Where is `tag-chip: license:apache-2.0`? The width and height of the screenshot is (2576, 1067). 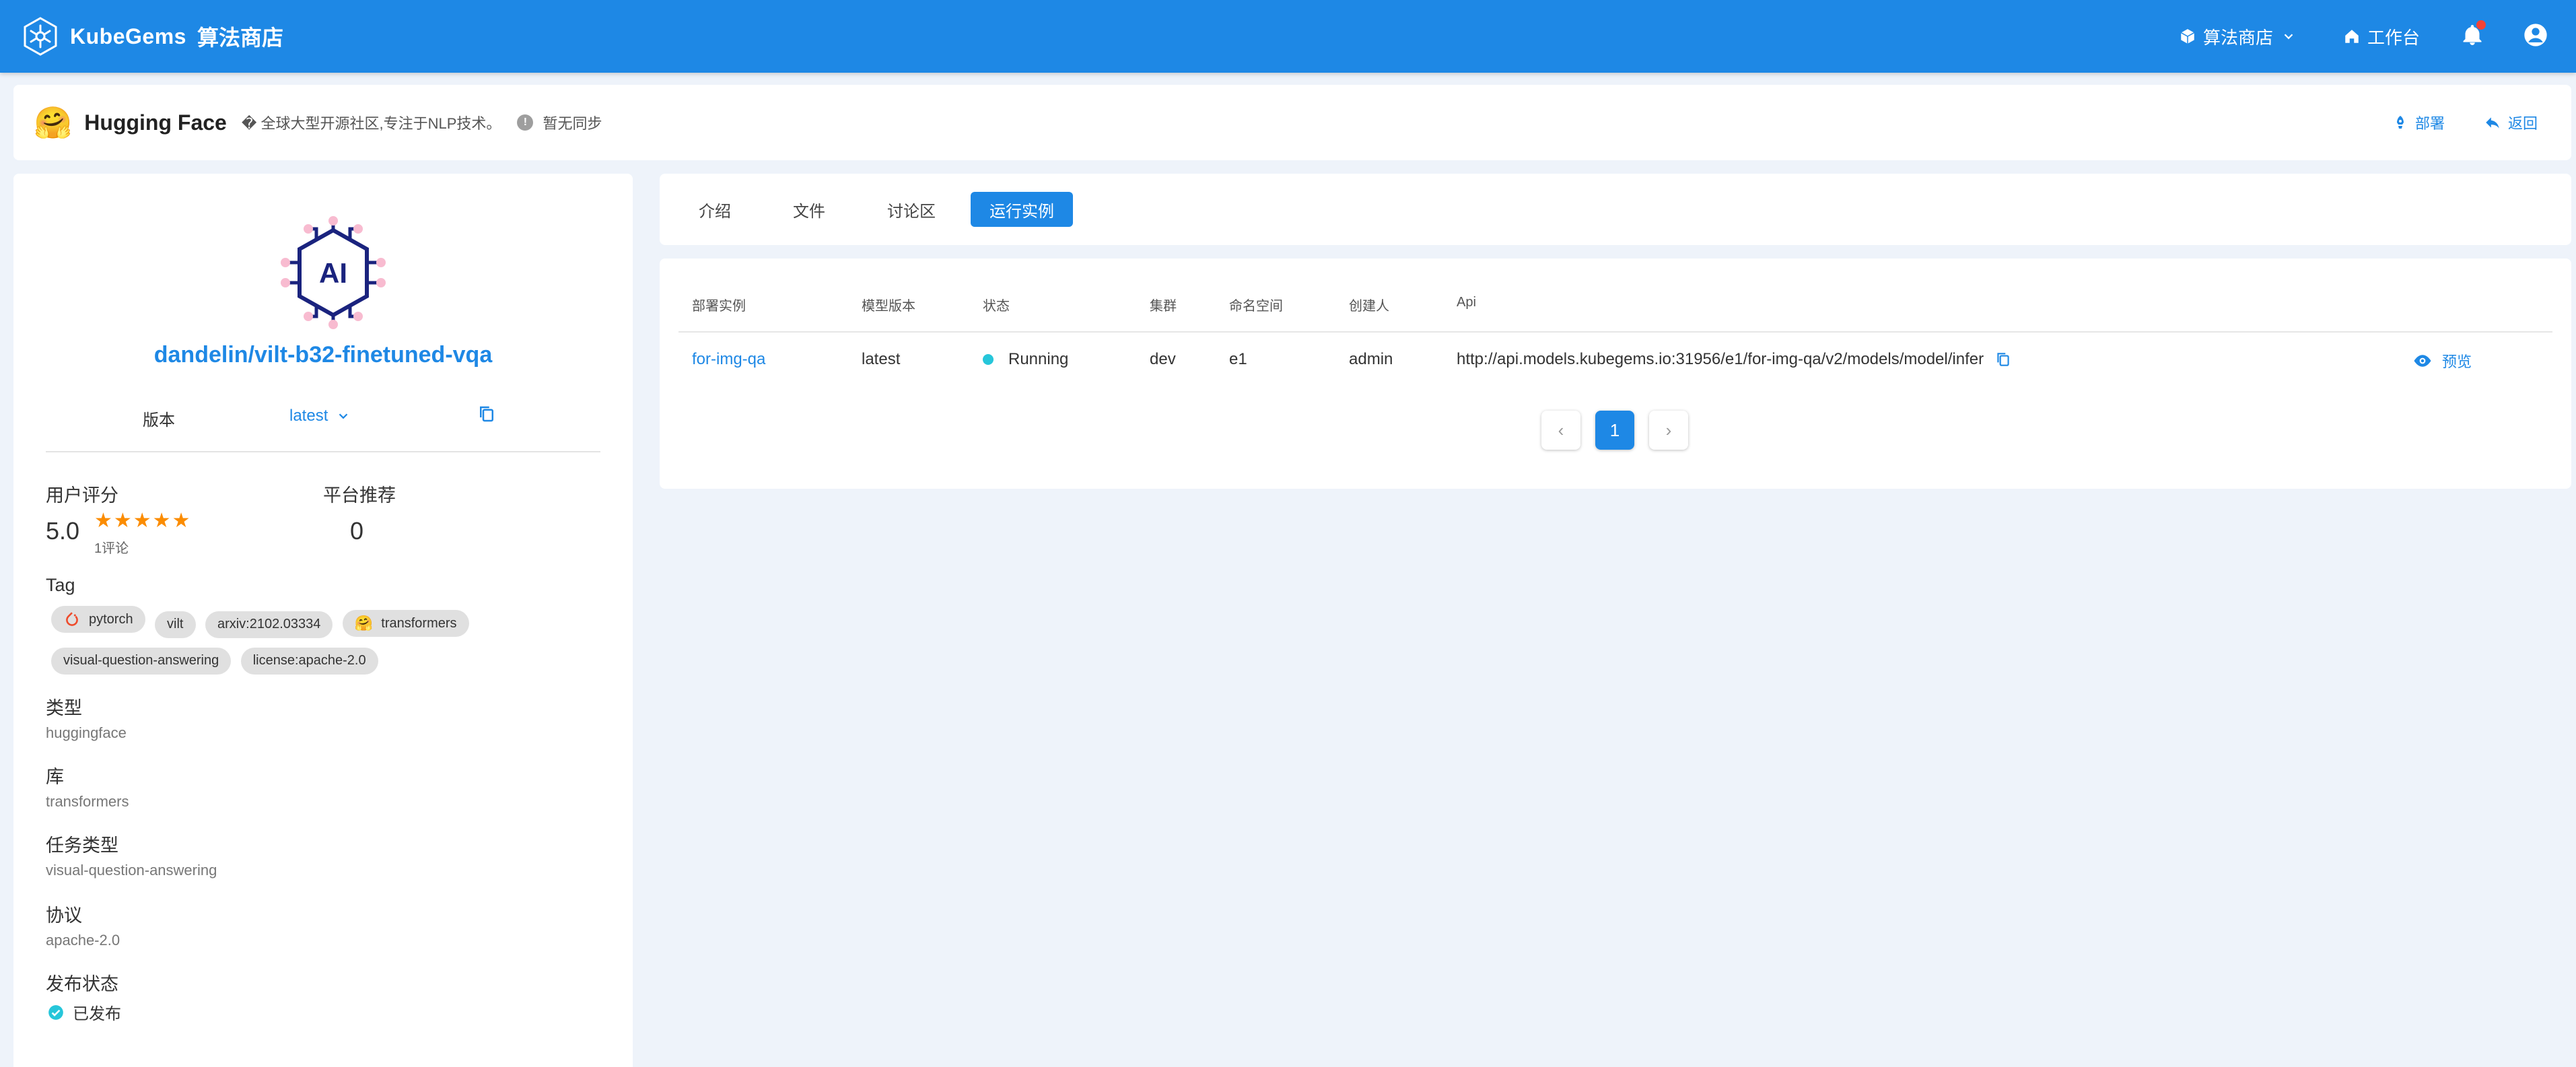 tag-chip: license:apache-2.0 is located at coordinates (309, 661).